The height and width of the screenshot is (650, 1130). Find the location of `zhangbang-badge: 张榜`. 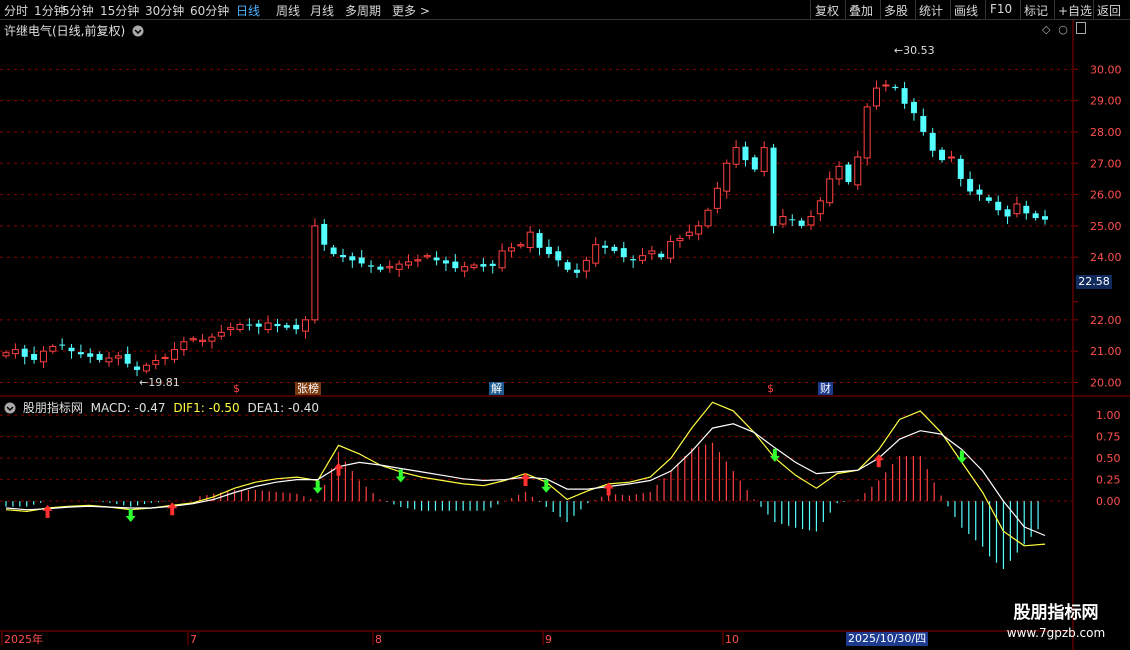

zhangbang-badge: 张榜 is located at coordinates (308, 388).